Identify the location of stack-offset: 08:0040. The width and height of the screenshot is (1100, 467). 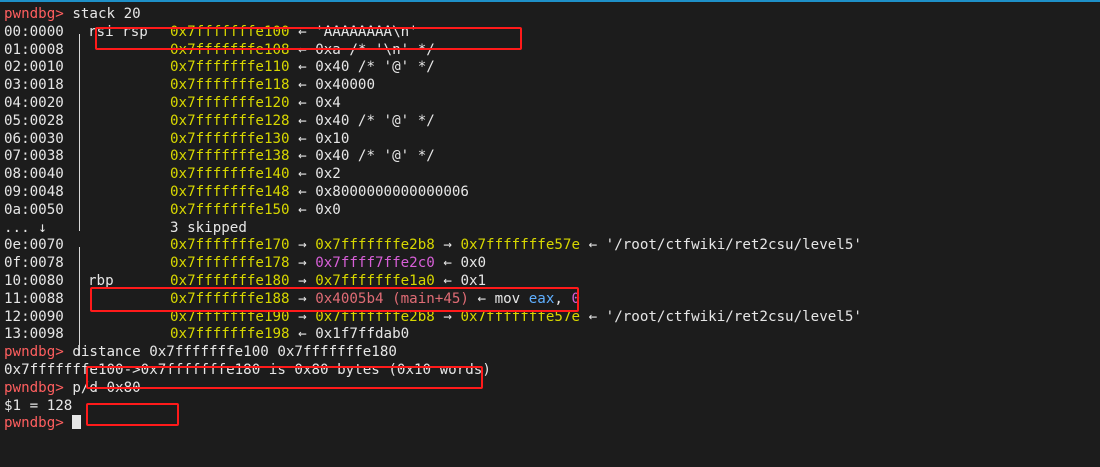
(34, 174).